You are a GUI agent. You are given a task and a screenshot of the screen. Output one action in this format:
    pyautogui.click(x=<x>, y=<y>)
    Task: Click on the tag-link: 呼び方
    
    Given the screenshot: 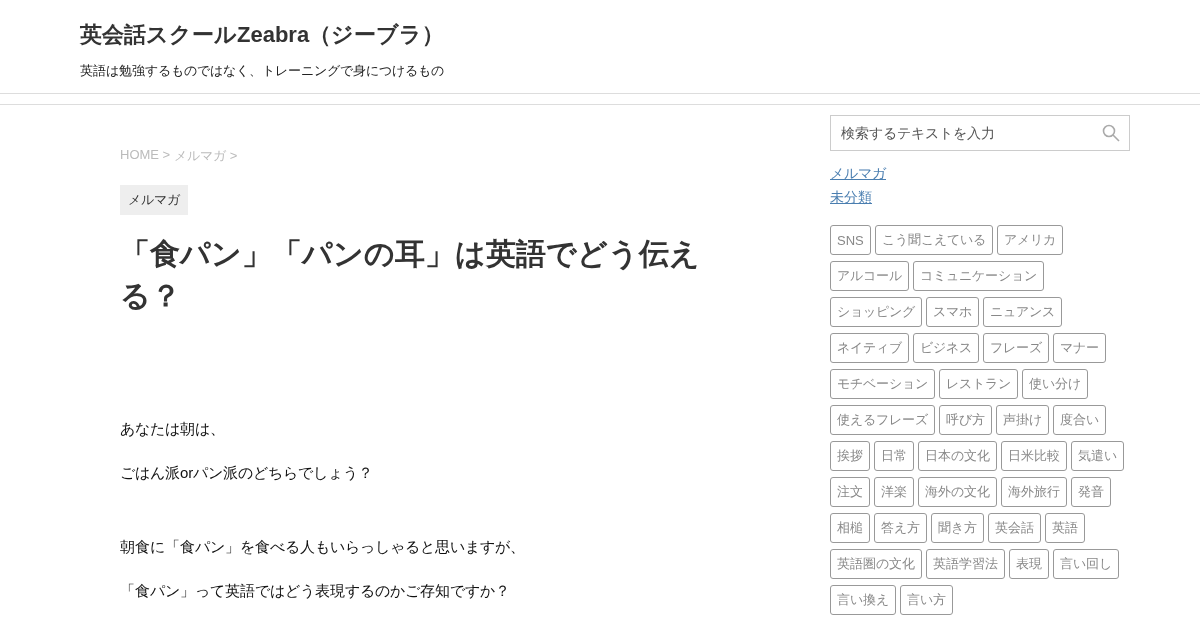 What is the action you would take?
    pyautogui.click(x=965, y=420)
    